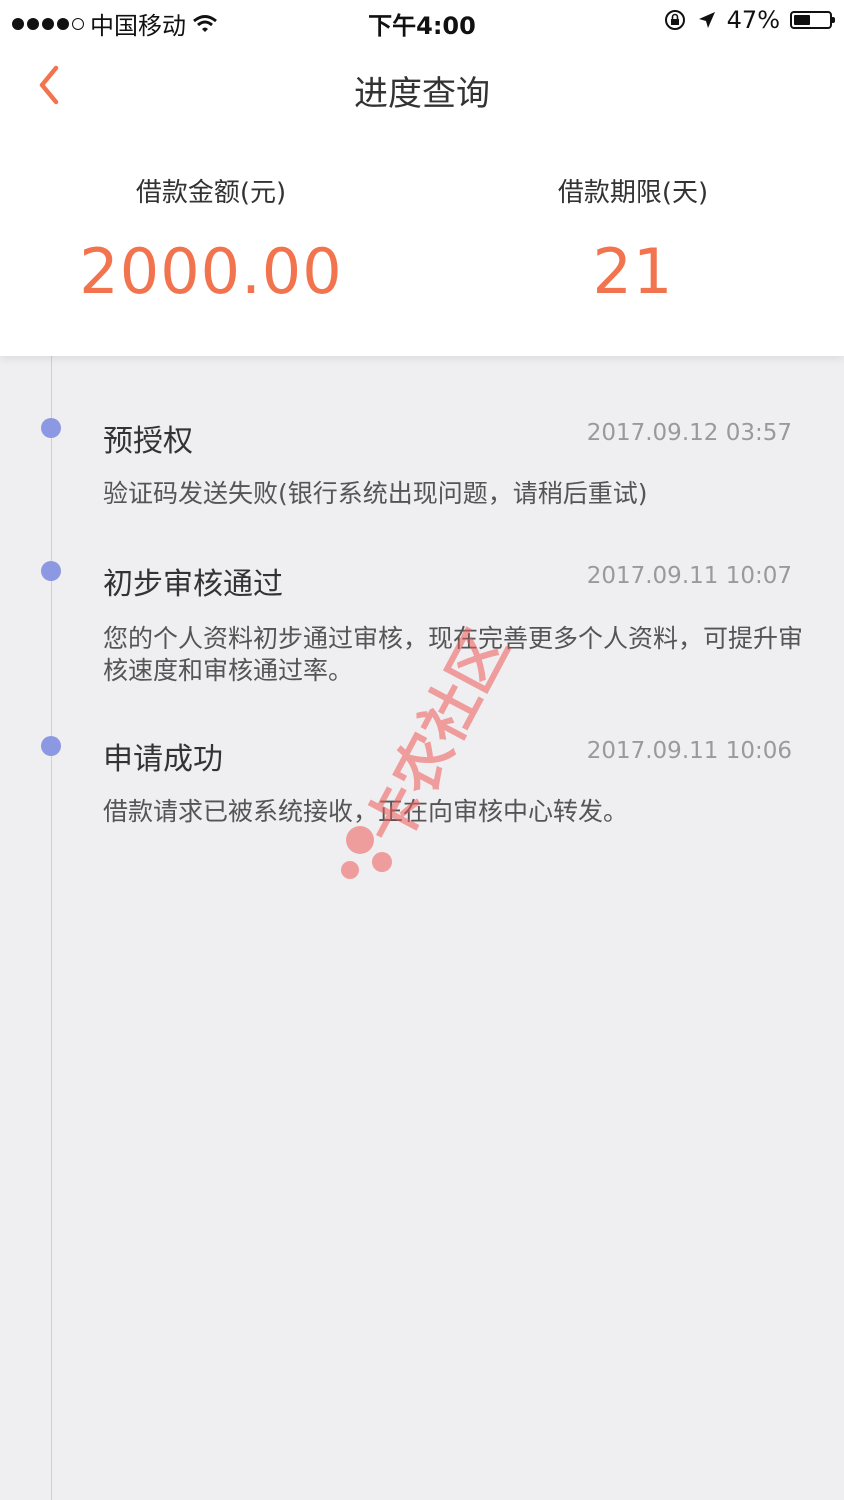  What do you see at coordinates (812, 20) in the screenshot?
I see `battery-icon` at bounding box center [812, 20].